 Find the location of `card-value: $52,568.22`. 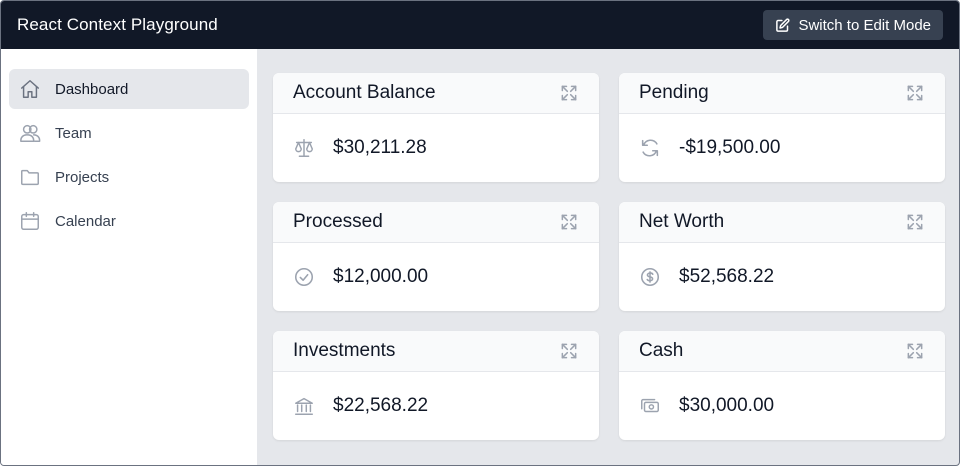

card-value: $52,568.22 is located at coordinates (727, 276).